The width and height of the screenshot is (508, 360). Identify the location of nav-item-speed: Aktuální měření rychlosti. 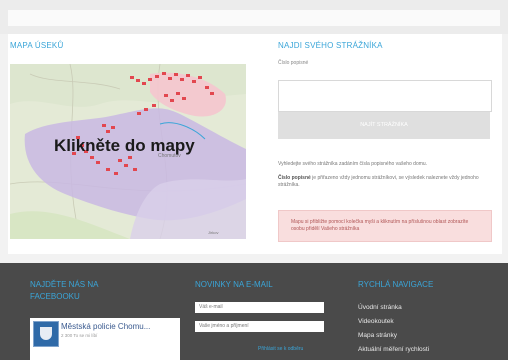
(393, 349).